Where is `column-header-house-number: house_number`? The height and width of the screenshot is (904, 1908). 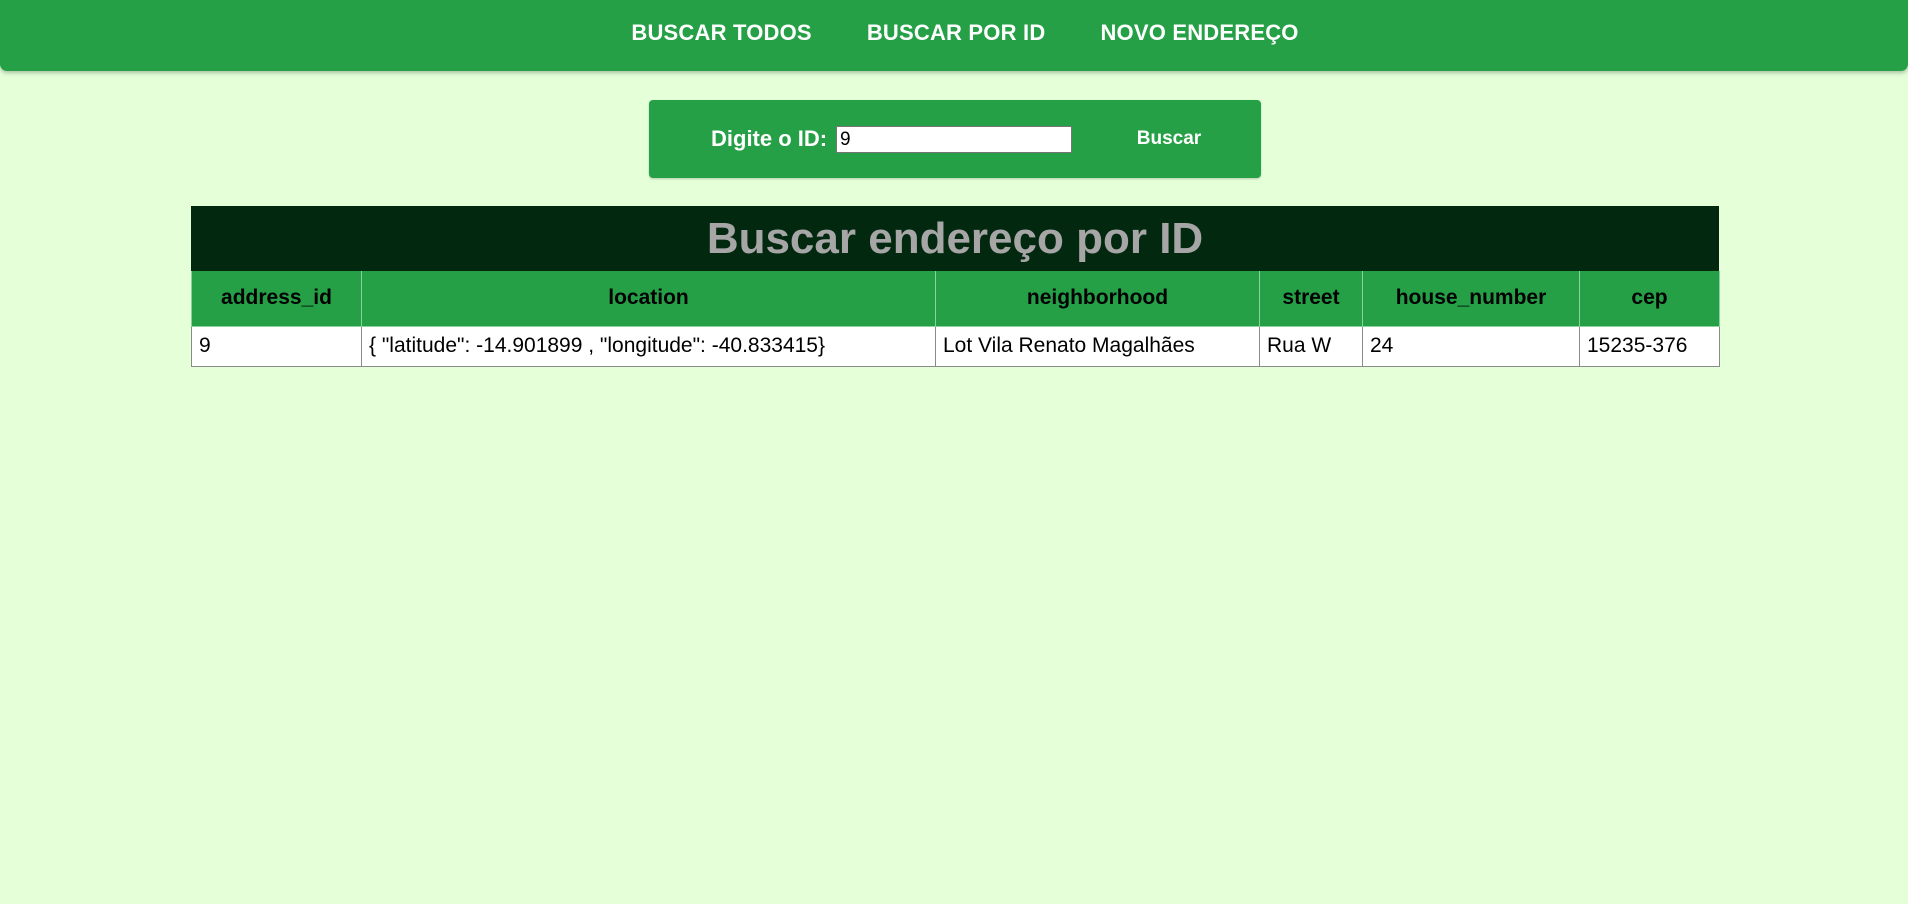 column-header-house-number: house_number is located at coordinates (1471, 299).